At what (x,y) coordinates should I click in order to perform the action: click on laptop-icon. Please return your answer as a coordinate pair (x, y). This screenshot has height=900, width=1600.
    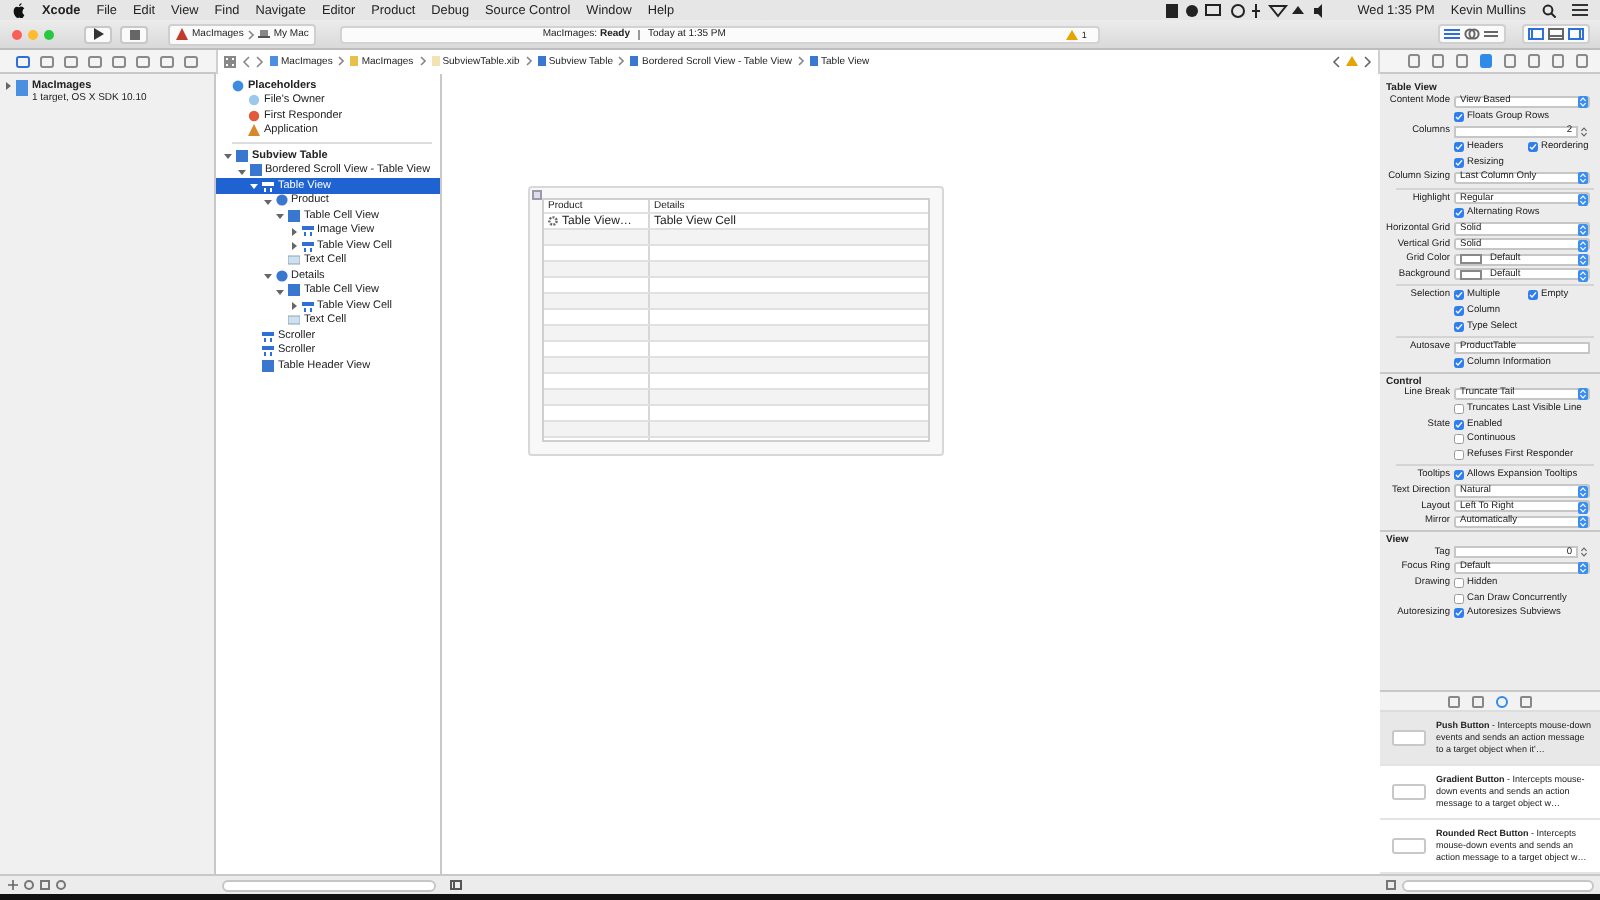
    Looking at the image, I should click on (263, 34).